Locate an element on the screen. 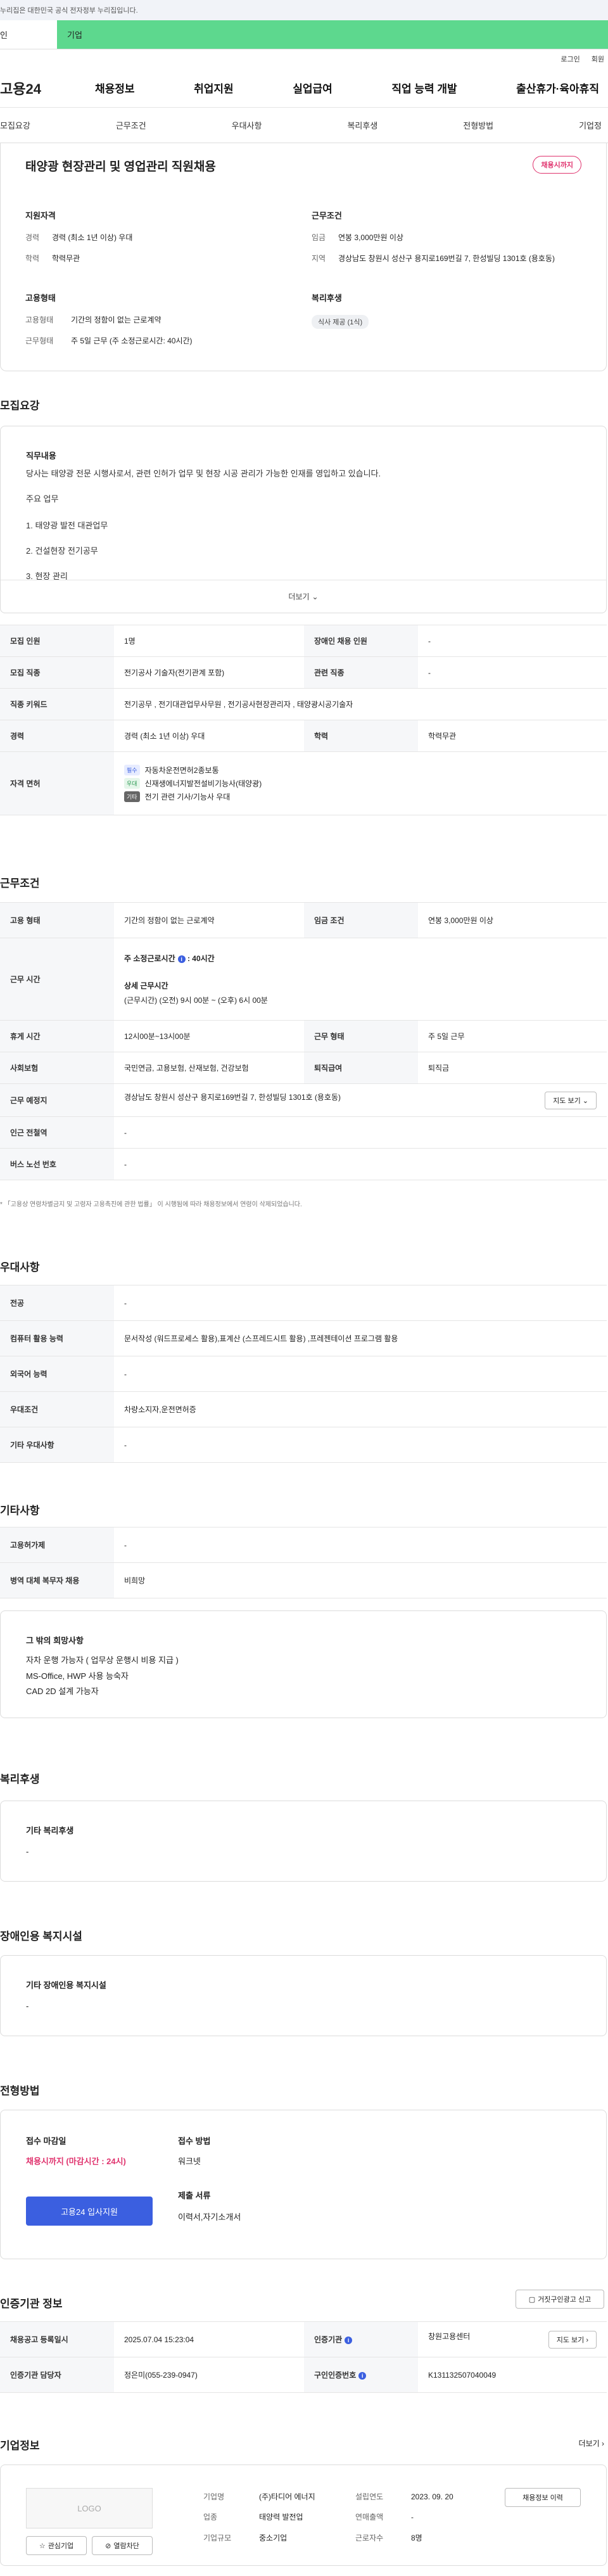  cell-key: 기타 우대사항 is located at coordinates (57, 1445).